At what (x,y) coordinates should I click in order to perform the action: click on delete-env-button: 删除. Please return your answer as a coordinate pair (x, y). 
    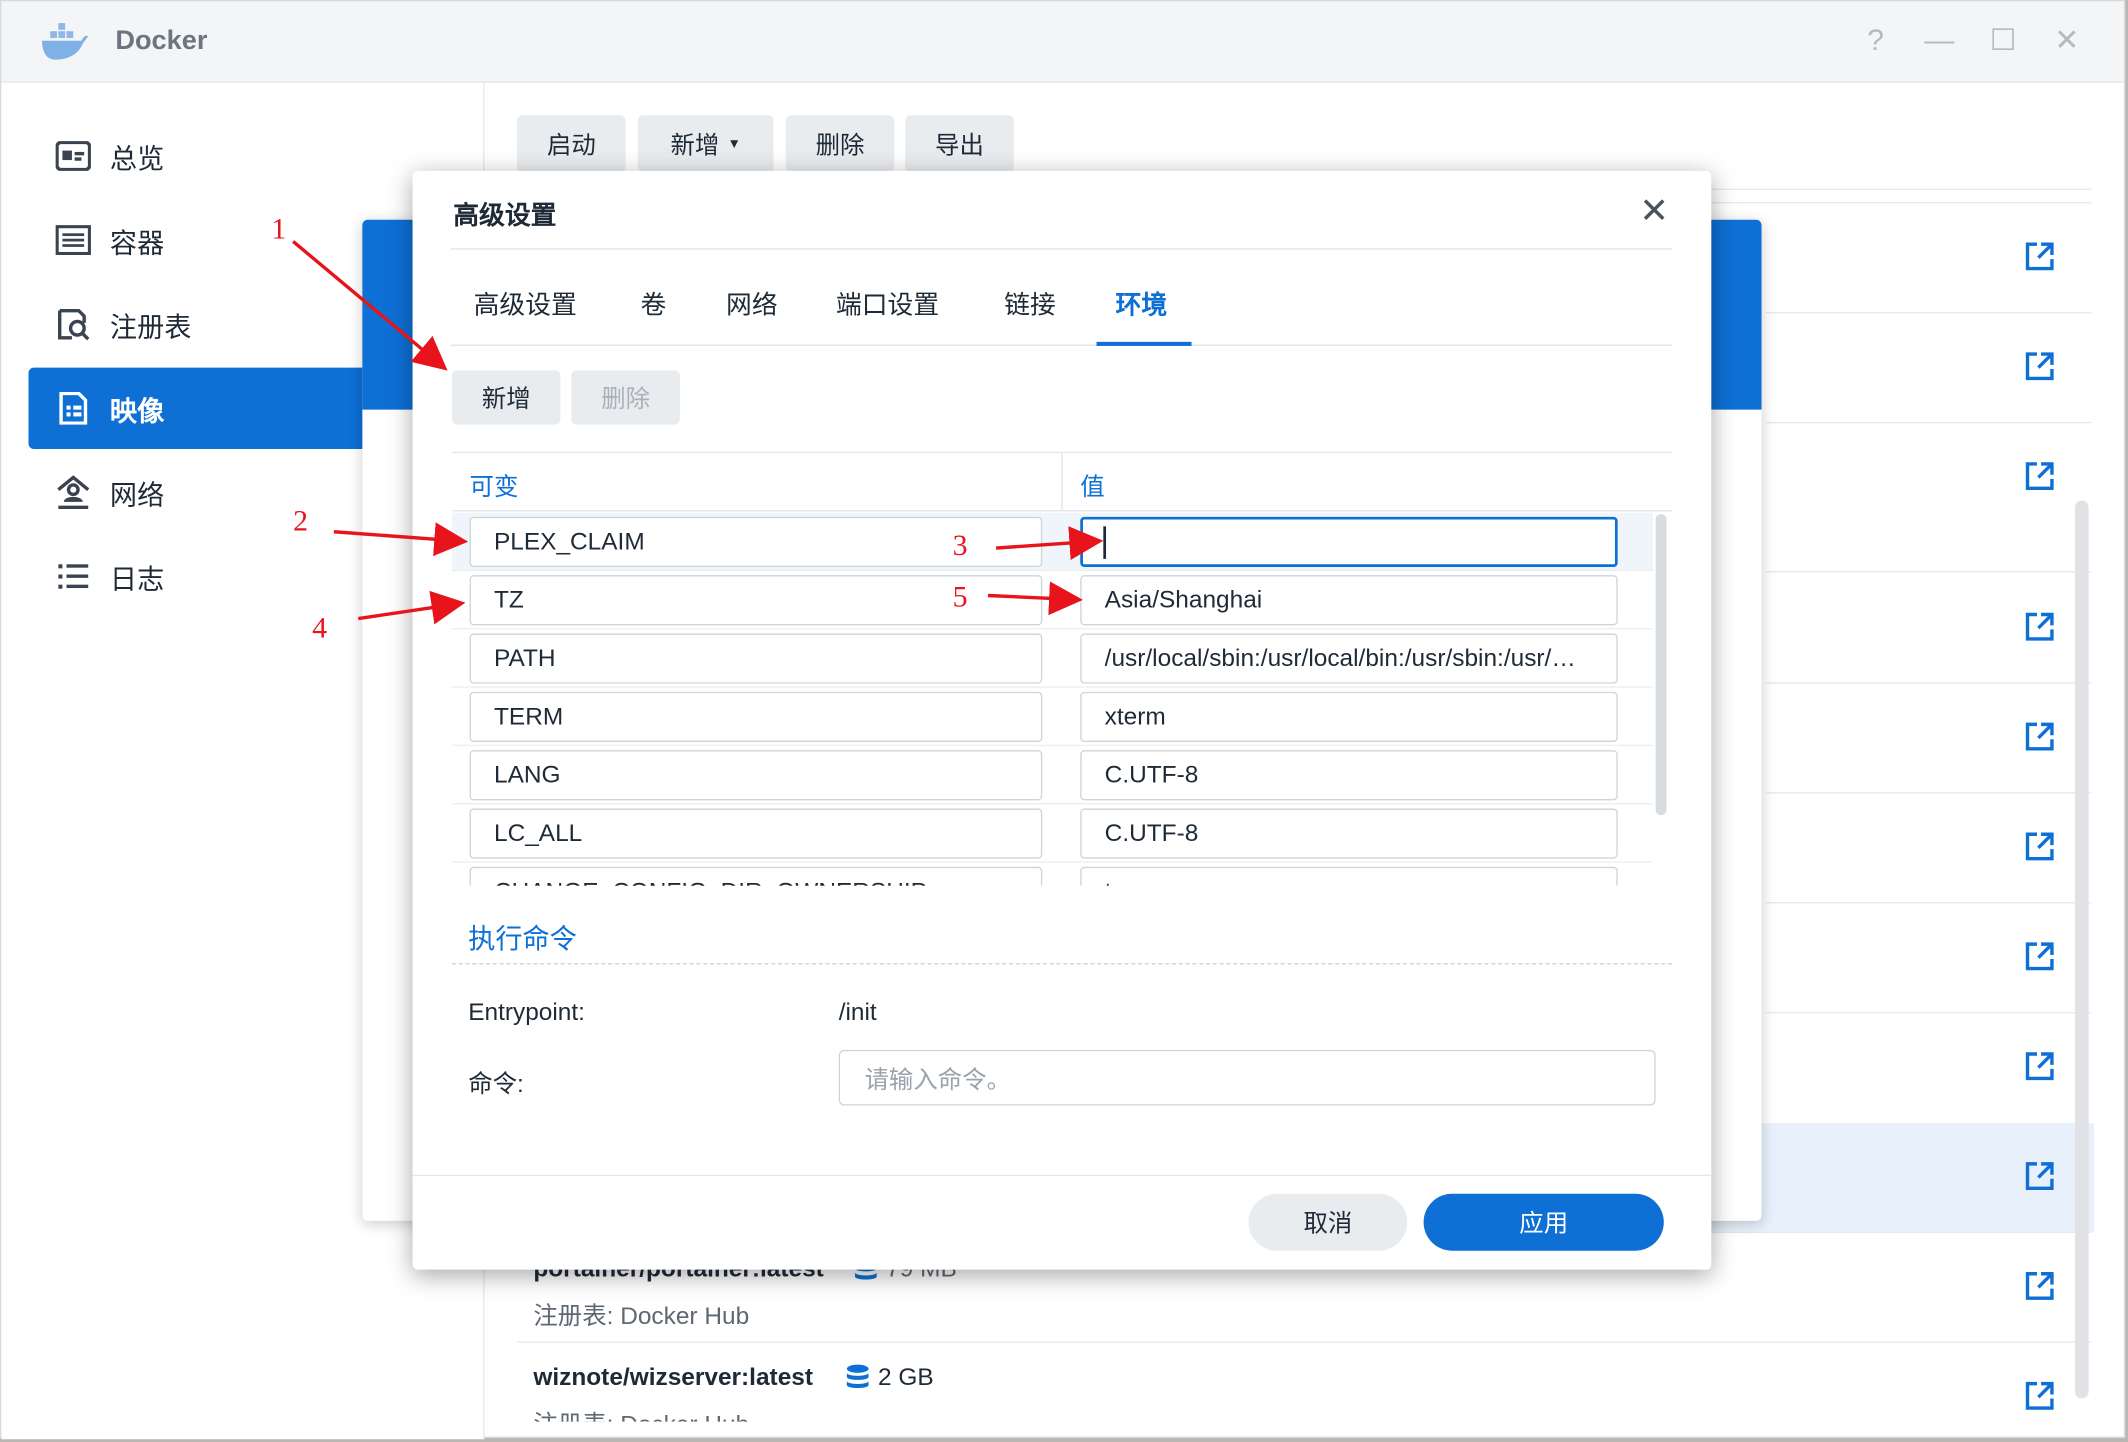
    Looking at the image, I should click on (625, 397).